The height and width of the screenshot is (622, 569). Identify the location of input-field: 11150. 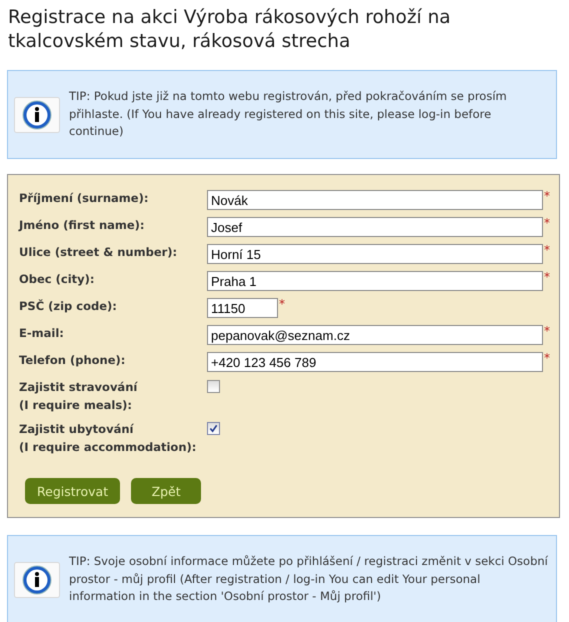
(242, 308).